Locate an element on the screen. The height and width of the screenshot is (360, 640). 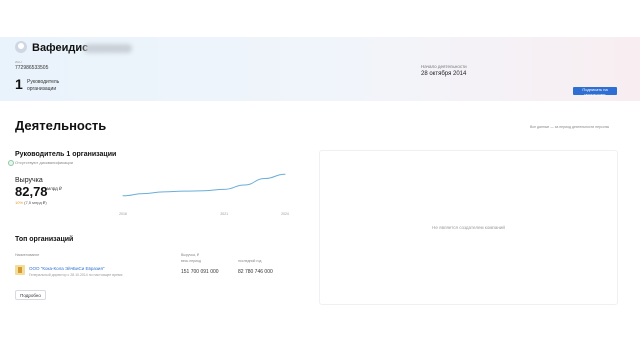
org-revenue-last-year: 82 780 746 000 is located at coordinates (255, 272).